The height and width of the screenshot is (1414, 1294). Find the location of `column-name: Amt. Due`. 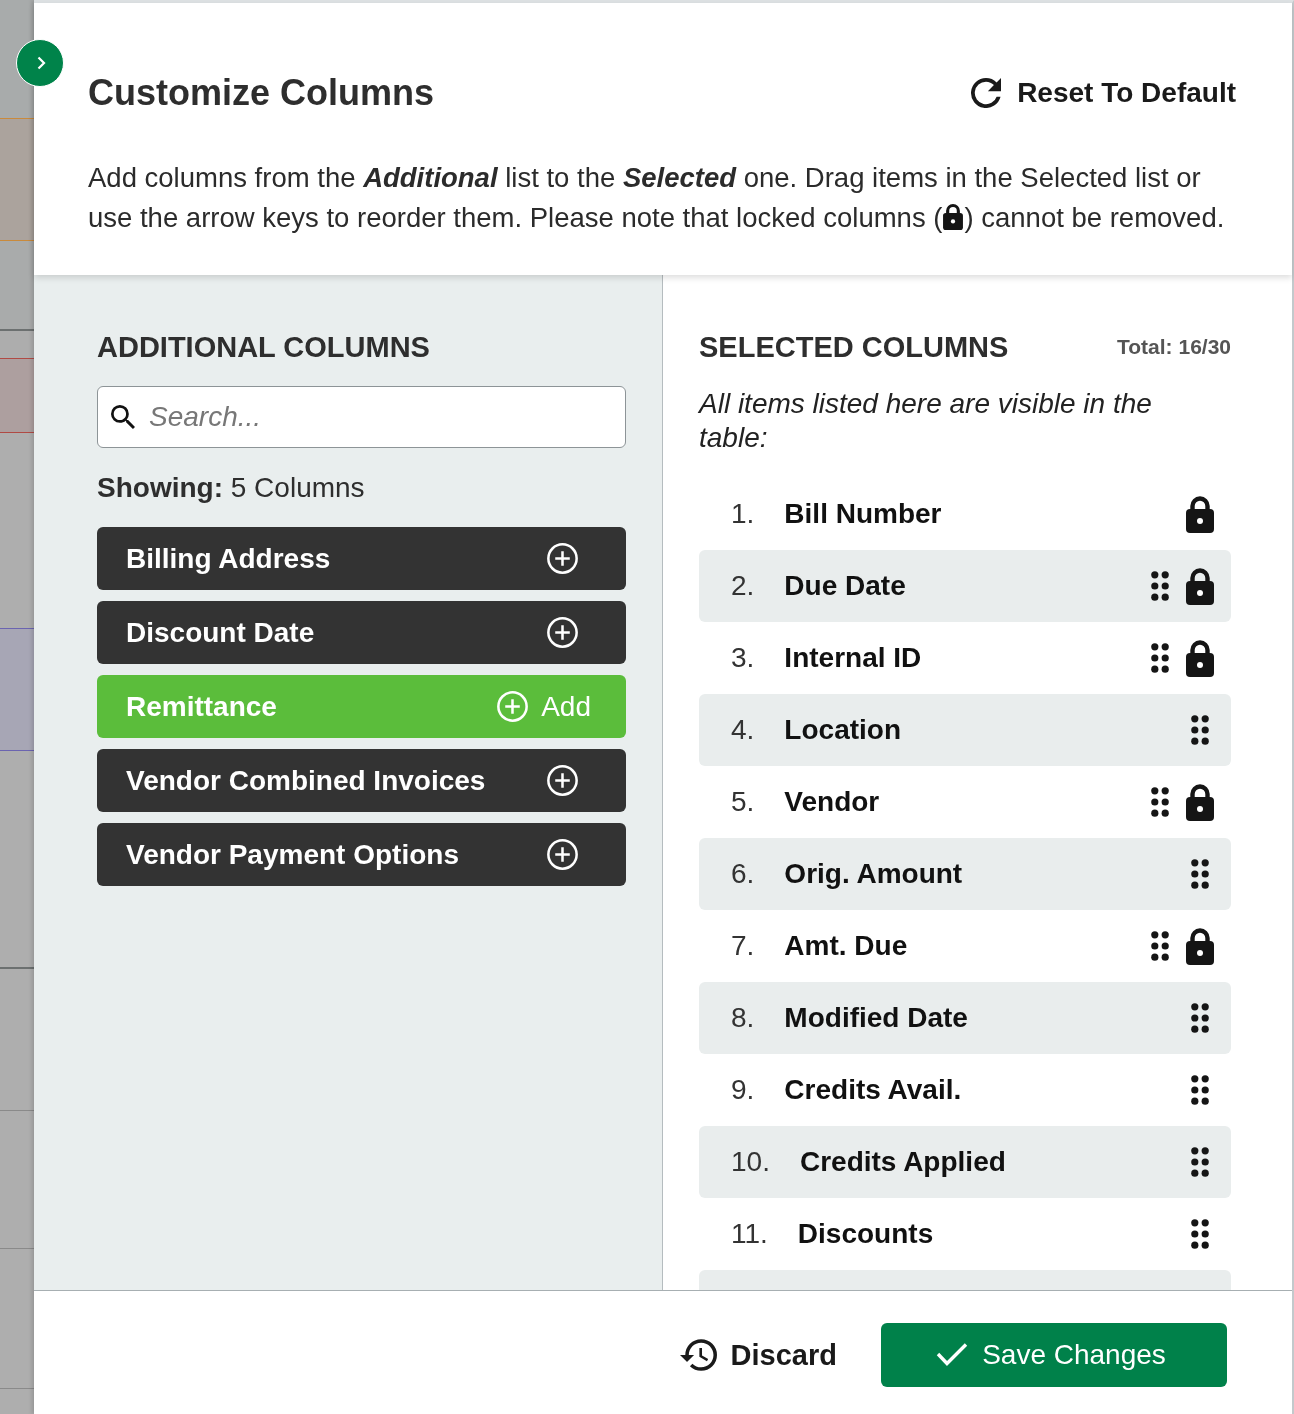

column-name: Amt. Due is located at coordinates (846, 946).